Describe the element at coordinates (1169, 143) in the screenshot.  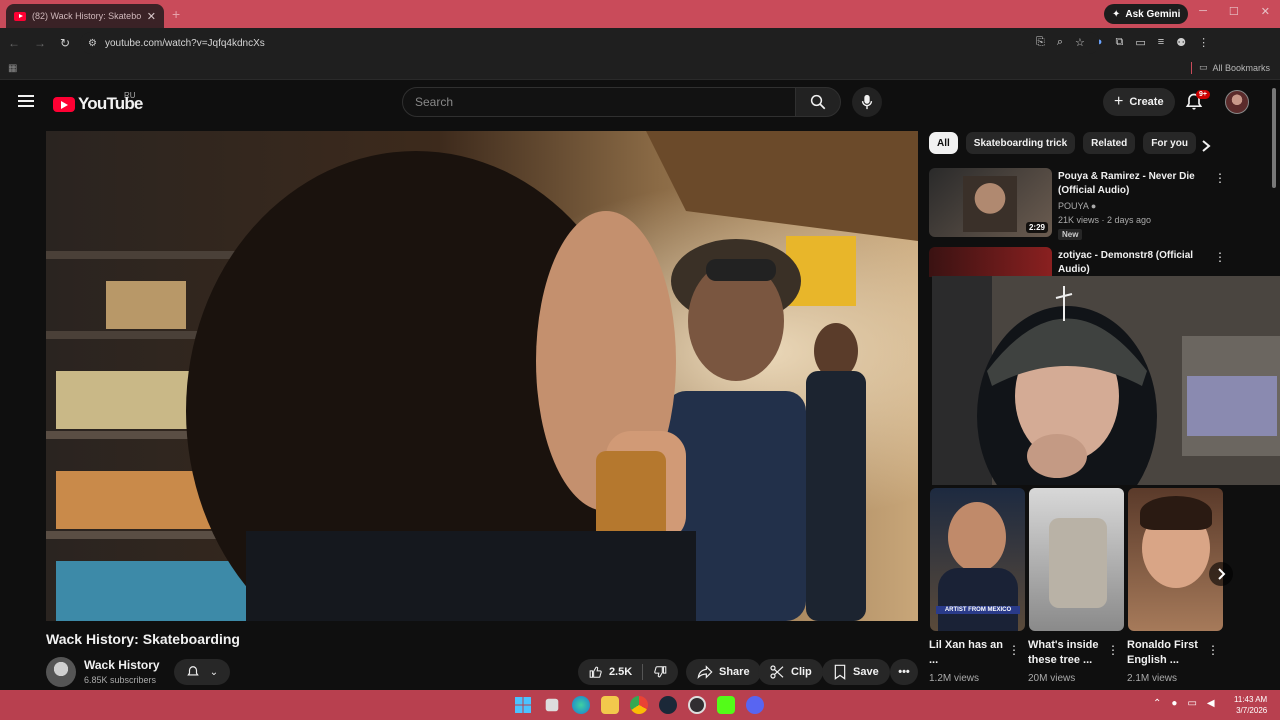
I see `chip-for-you: For you` at that location.